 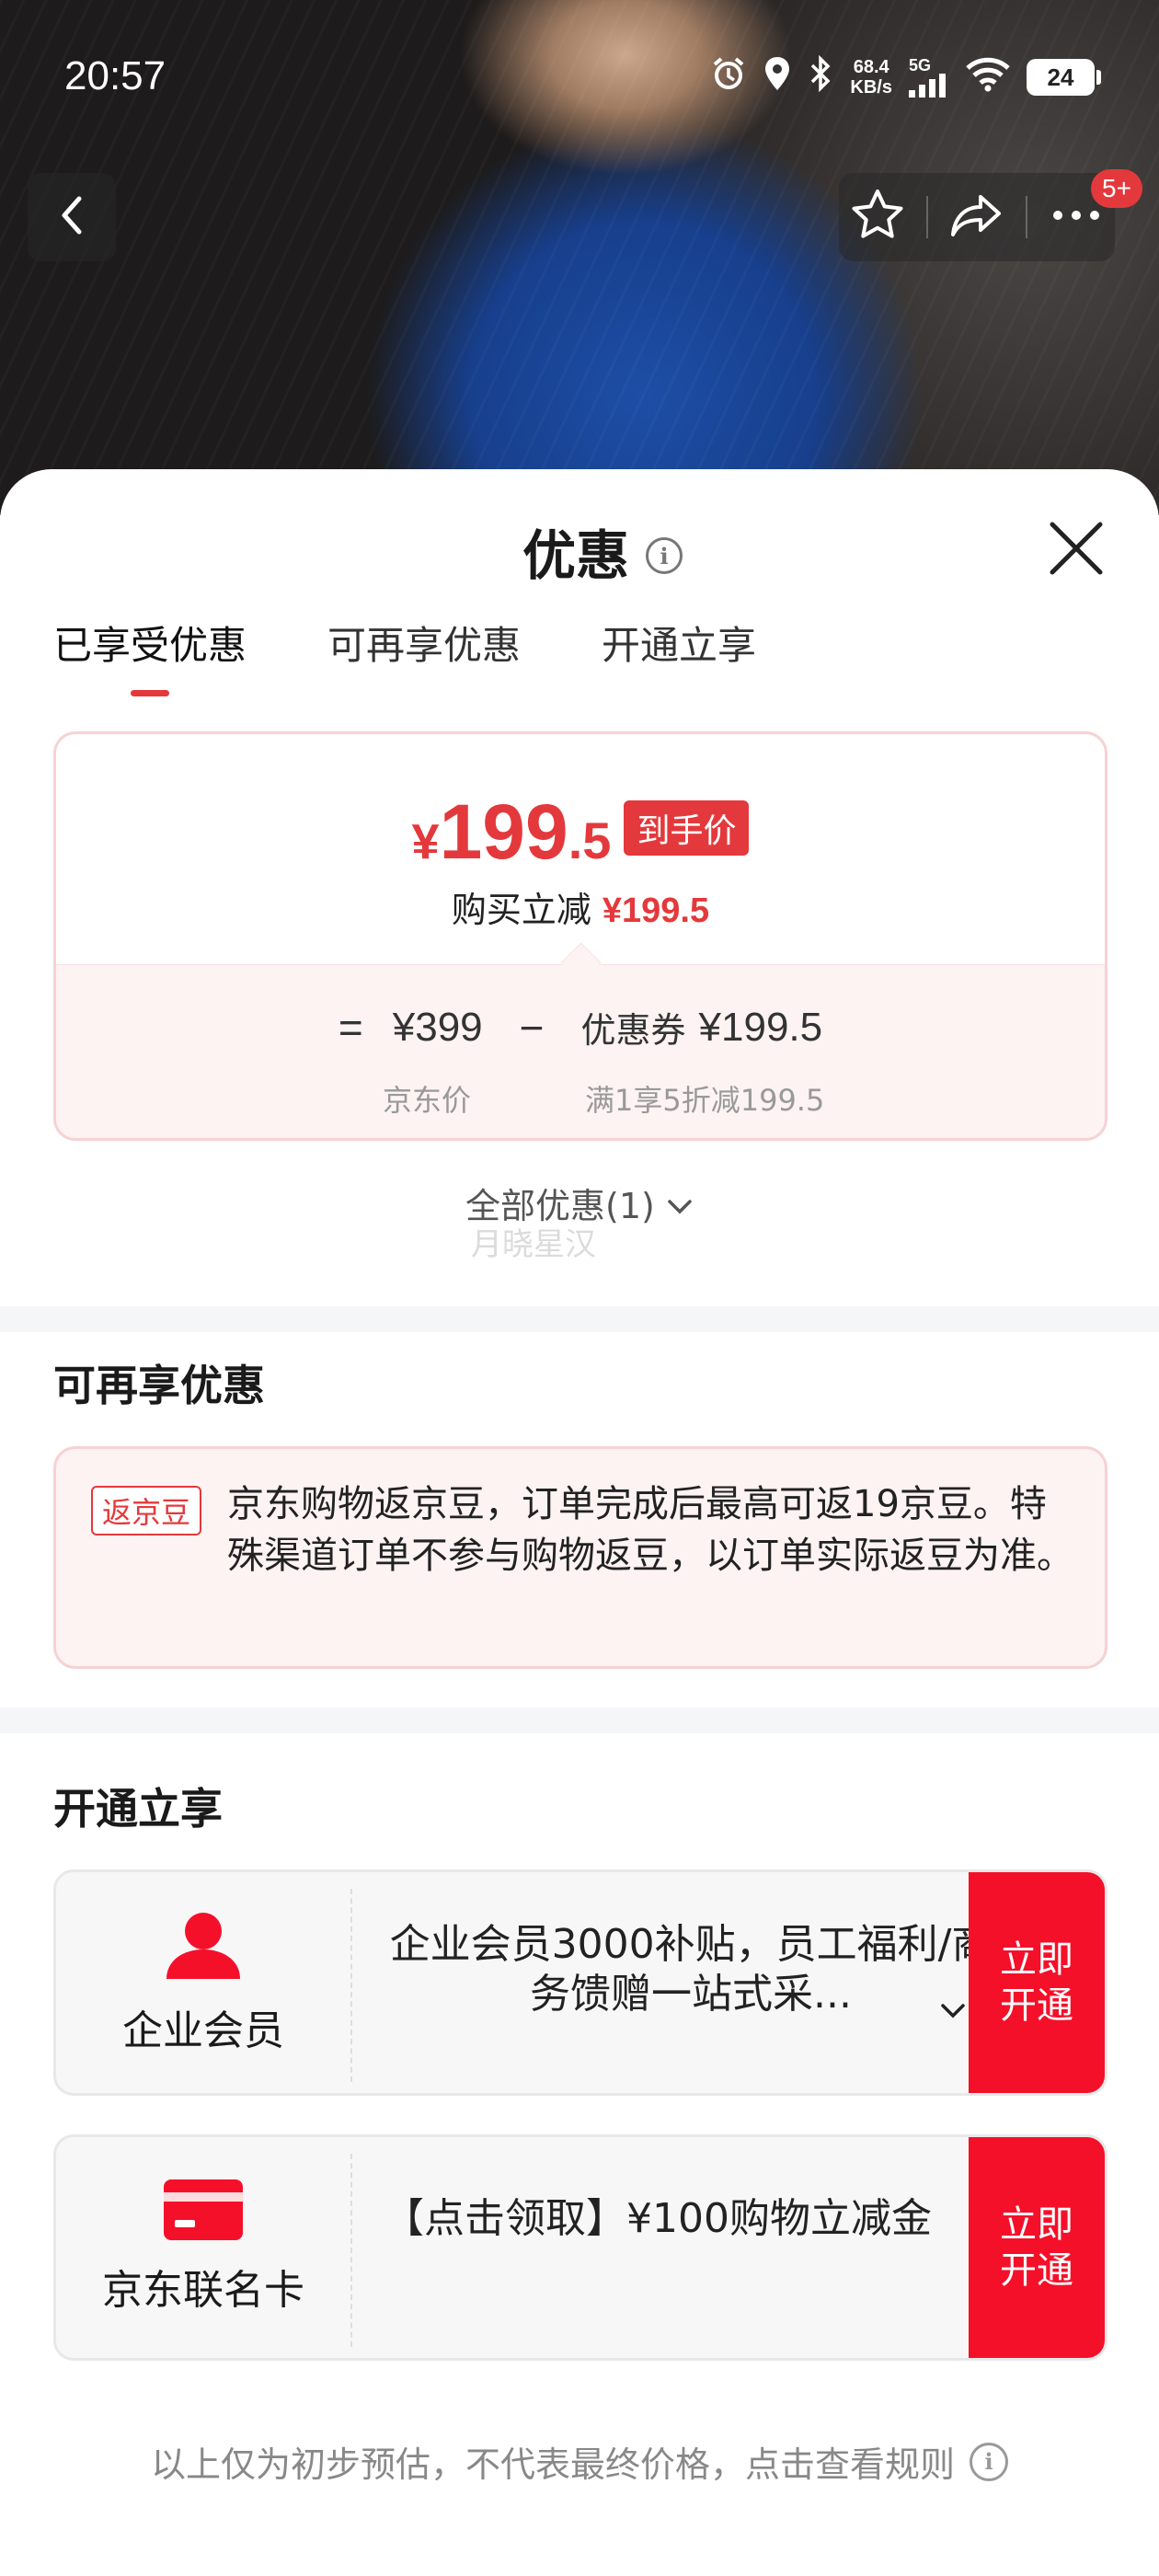 I want to click on final-price: ¥199.5, so click(x=512, y=832).